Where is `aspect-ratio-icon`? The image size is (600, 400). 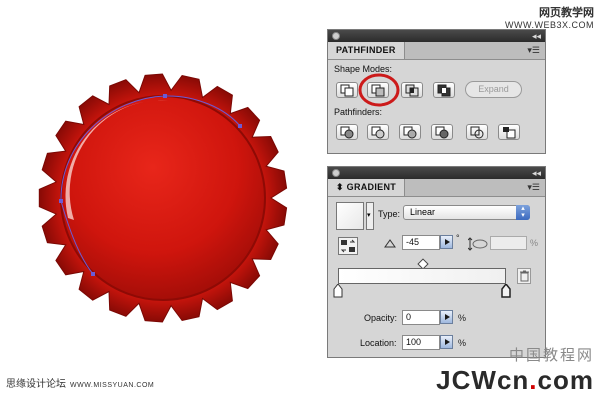
aspect-ratio-icon is located at coordinates (478, 244).